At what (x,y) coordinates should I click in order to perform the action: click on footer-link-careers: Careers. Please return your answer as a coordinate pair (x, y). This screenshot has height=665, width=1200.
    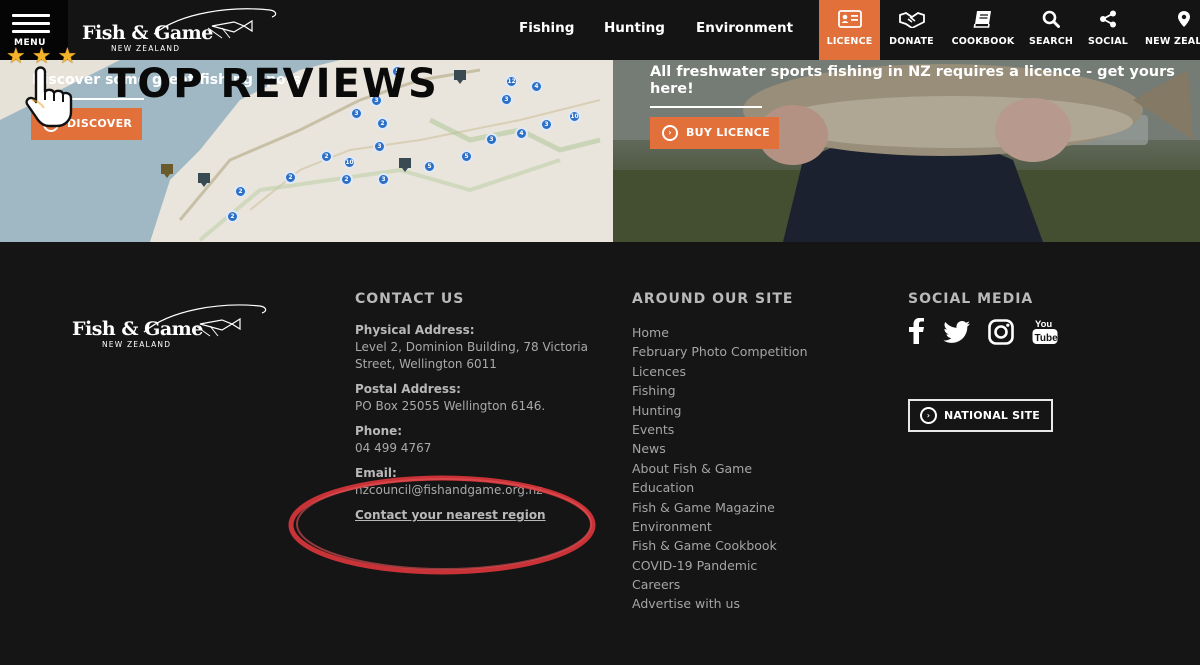
    Looking at the image, I should click on (720, 584).